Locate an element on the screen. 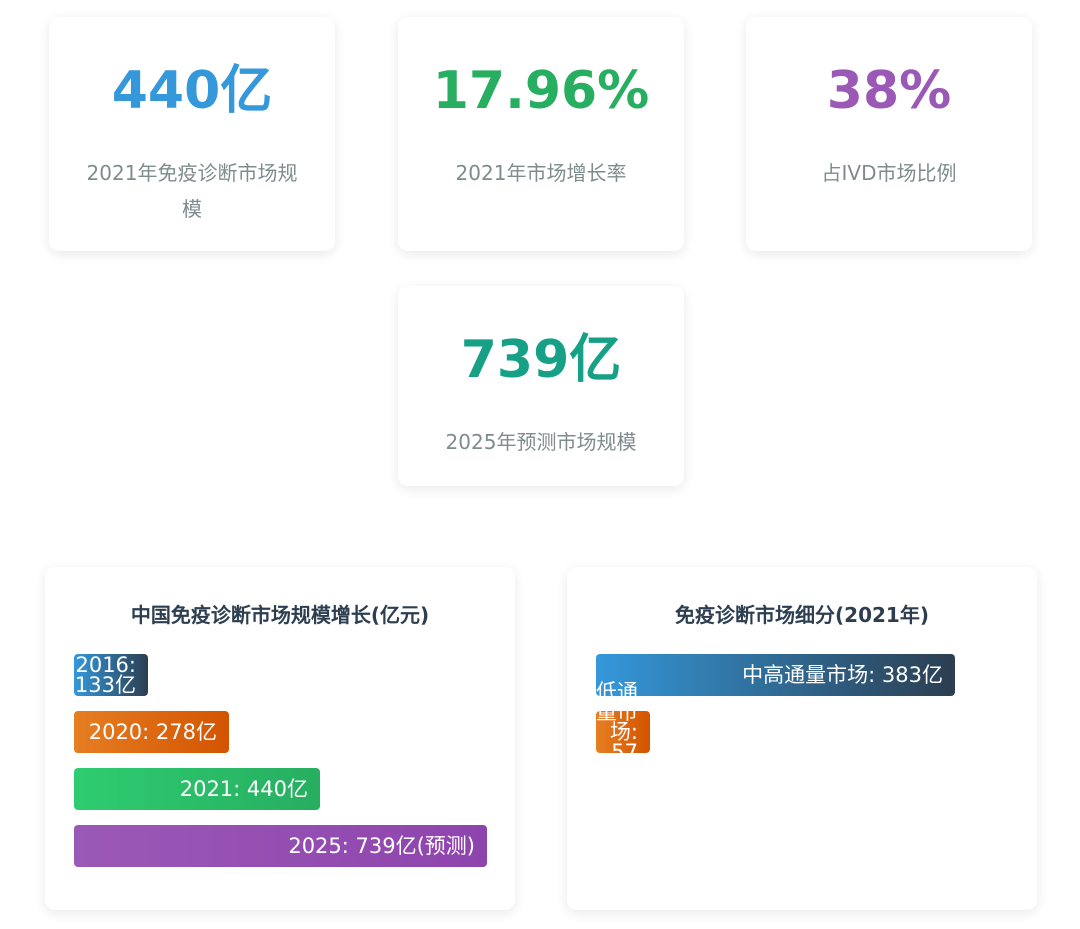  bar-1: 低通量市场: 57亿 is located at coordinates (623, 732).